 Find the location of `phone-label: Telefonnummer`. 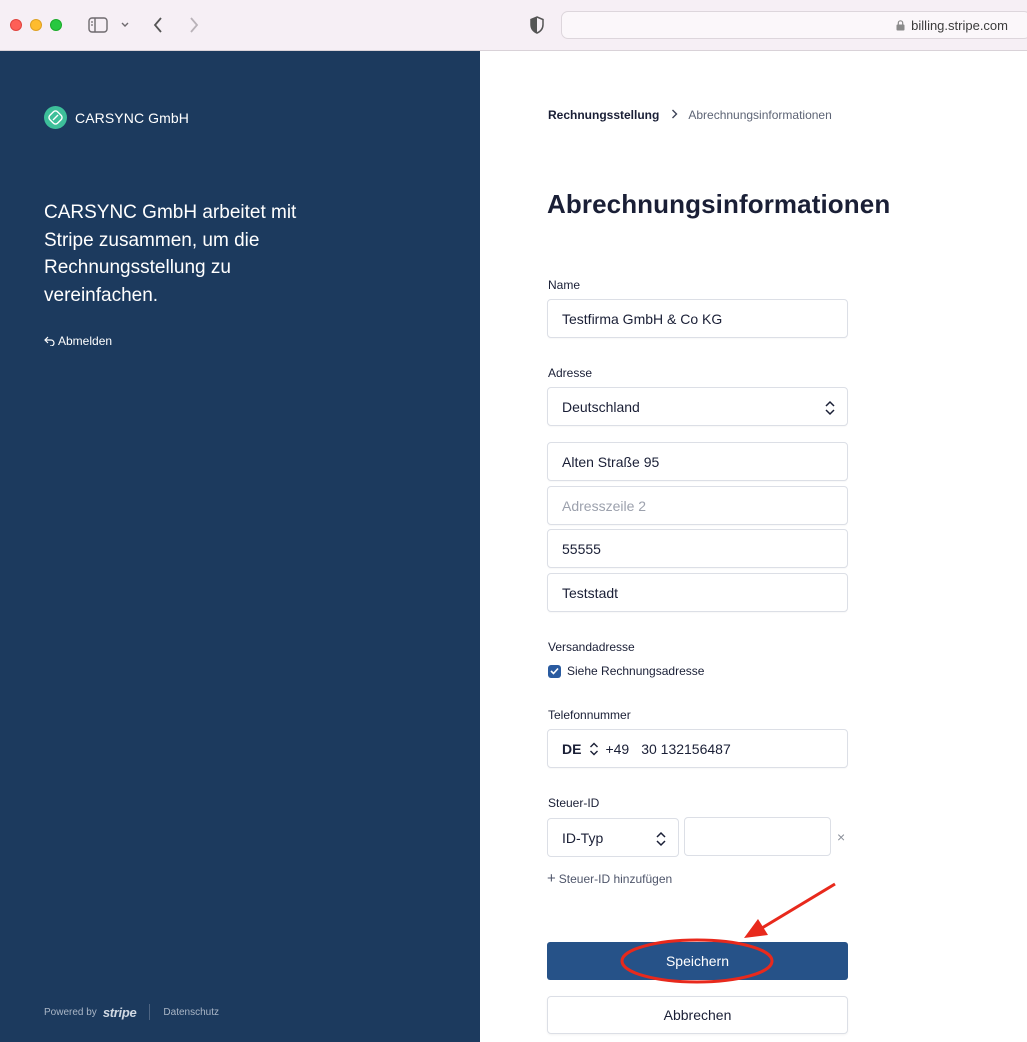

phone-label: Telefonnummer is located at coordinates (589, 715).